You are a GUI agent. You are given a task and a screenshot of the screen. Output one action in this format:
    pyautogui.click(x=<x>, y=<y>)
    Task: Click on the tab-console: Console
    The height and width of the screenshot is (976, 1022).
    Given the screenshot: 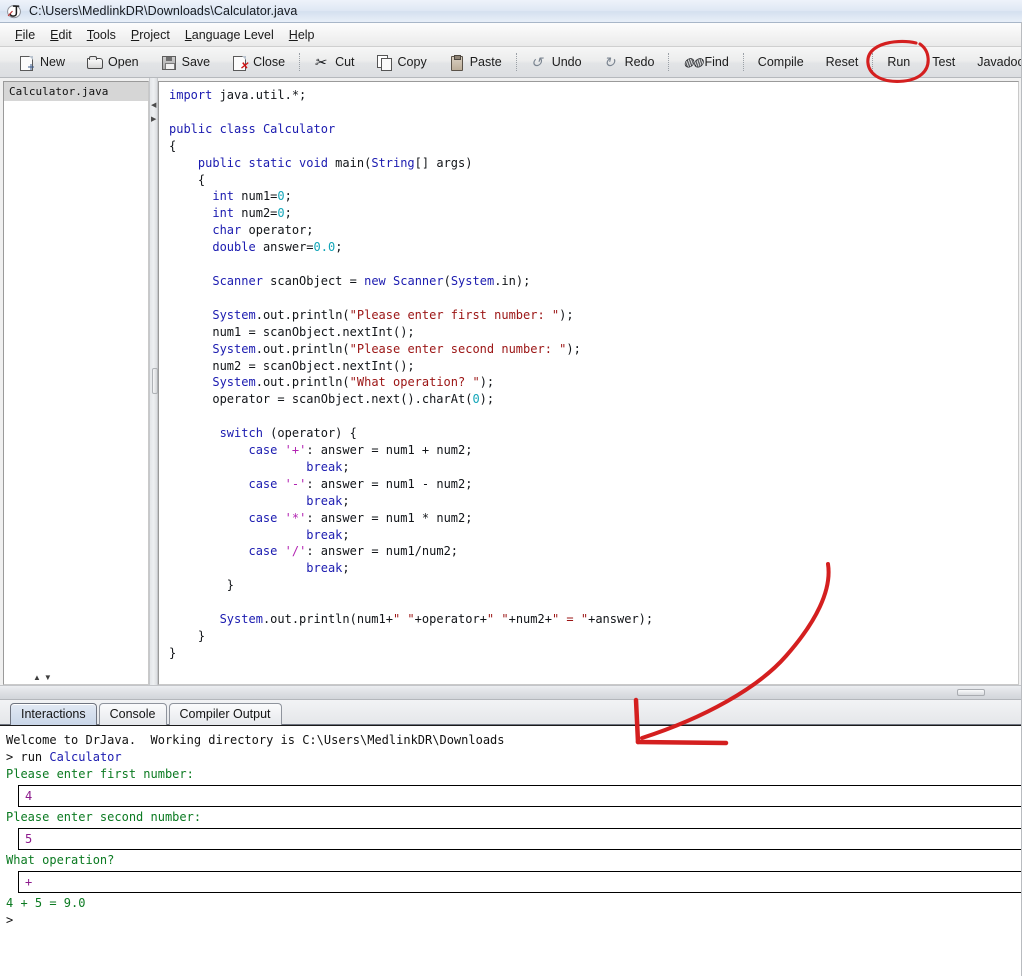 What is the action you would take?
    pyautogui.click(x=132, y=714)
    